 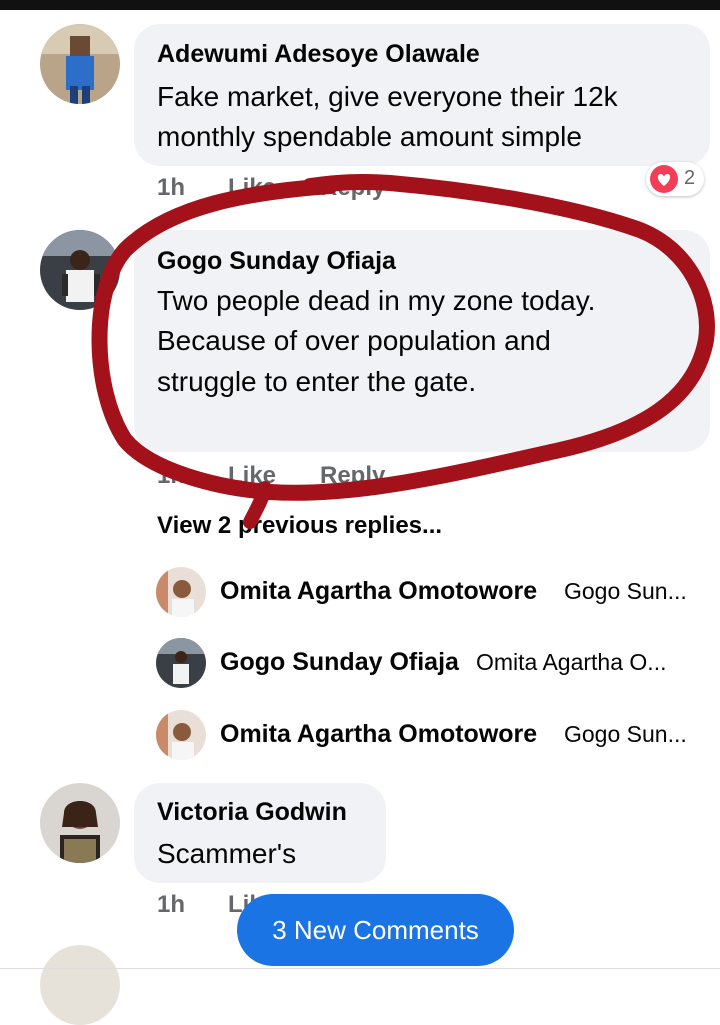 I want to click on new-comments-button: 3 New Comments, so click(x=375, y=930).